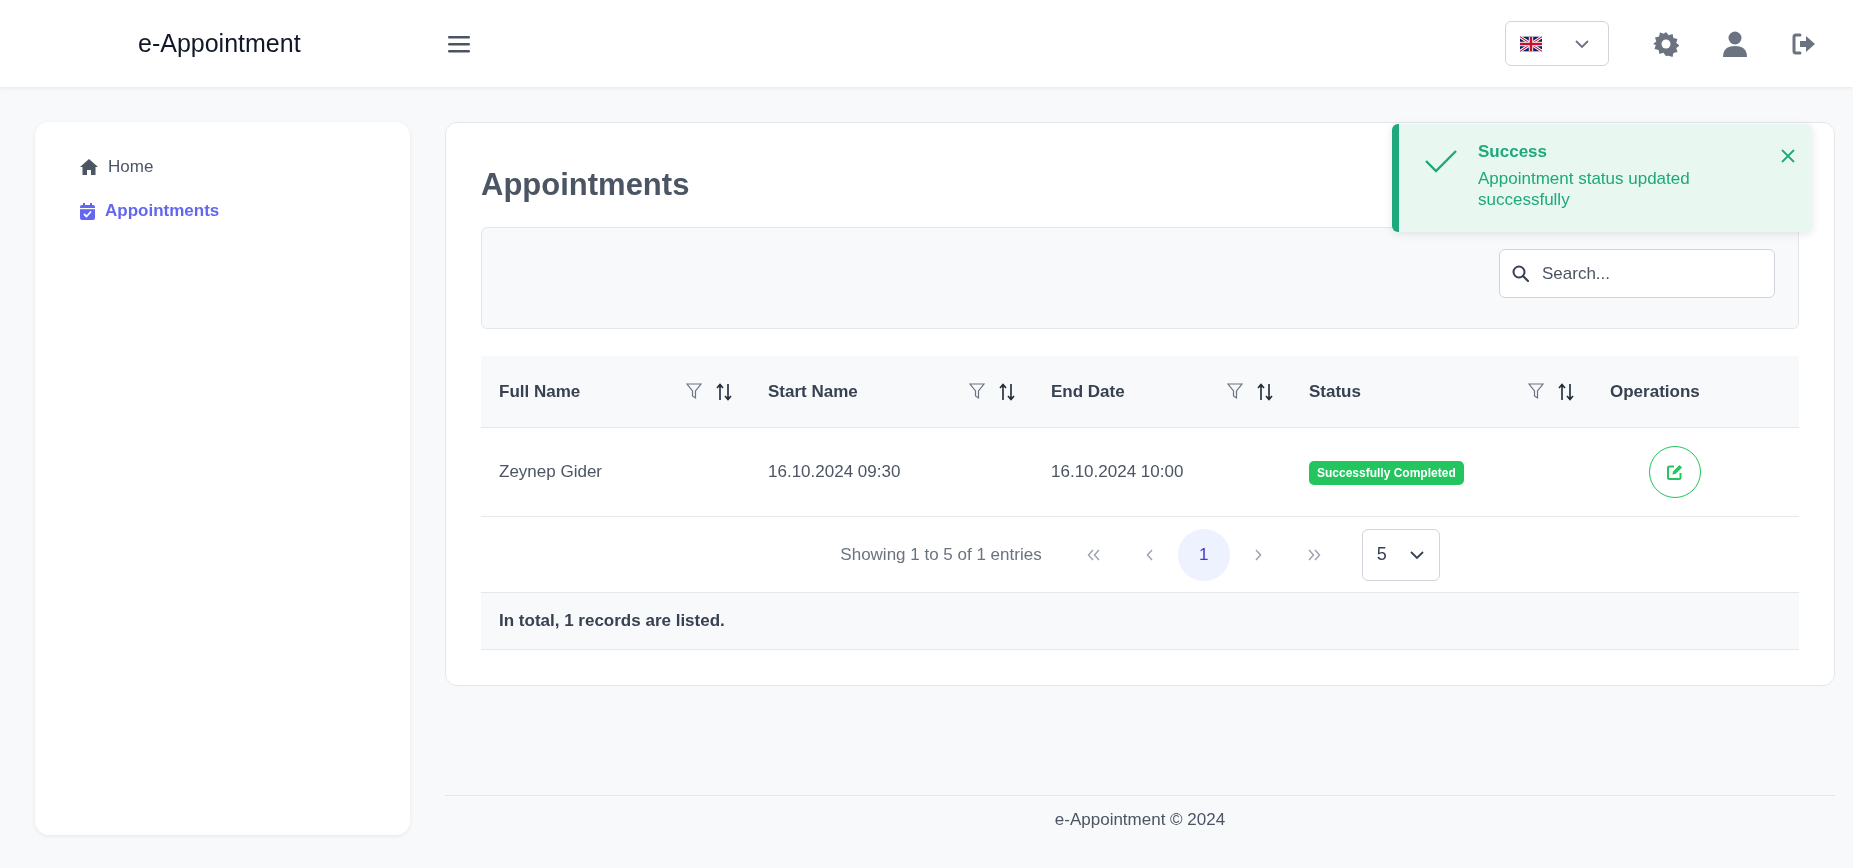 The height and width of the screenshot is (868, 1853). Describe the element at coordinates (1788, 156) in the screenshot. I see `close-icon` at that location.